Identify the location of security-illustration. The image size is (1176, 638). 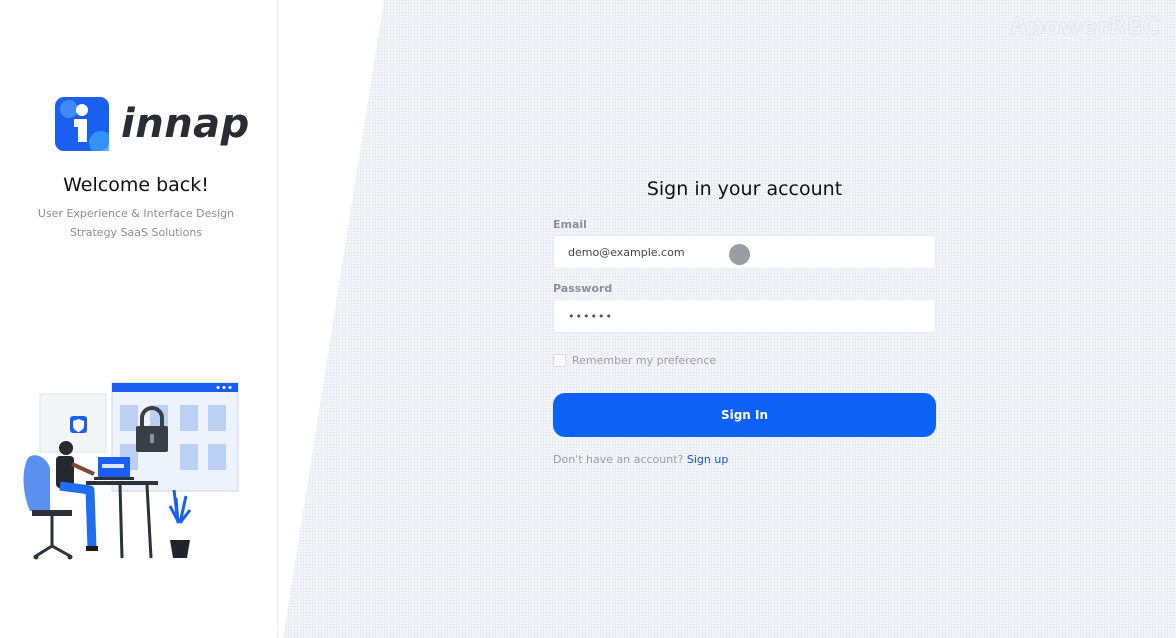
(131, 471).